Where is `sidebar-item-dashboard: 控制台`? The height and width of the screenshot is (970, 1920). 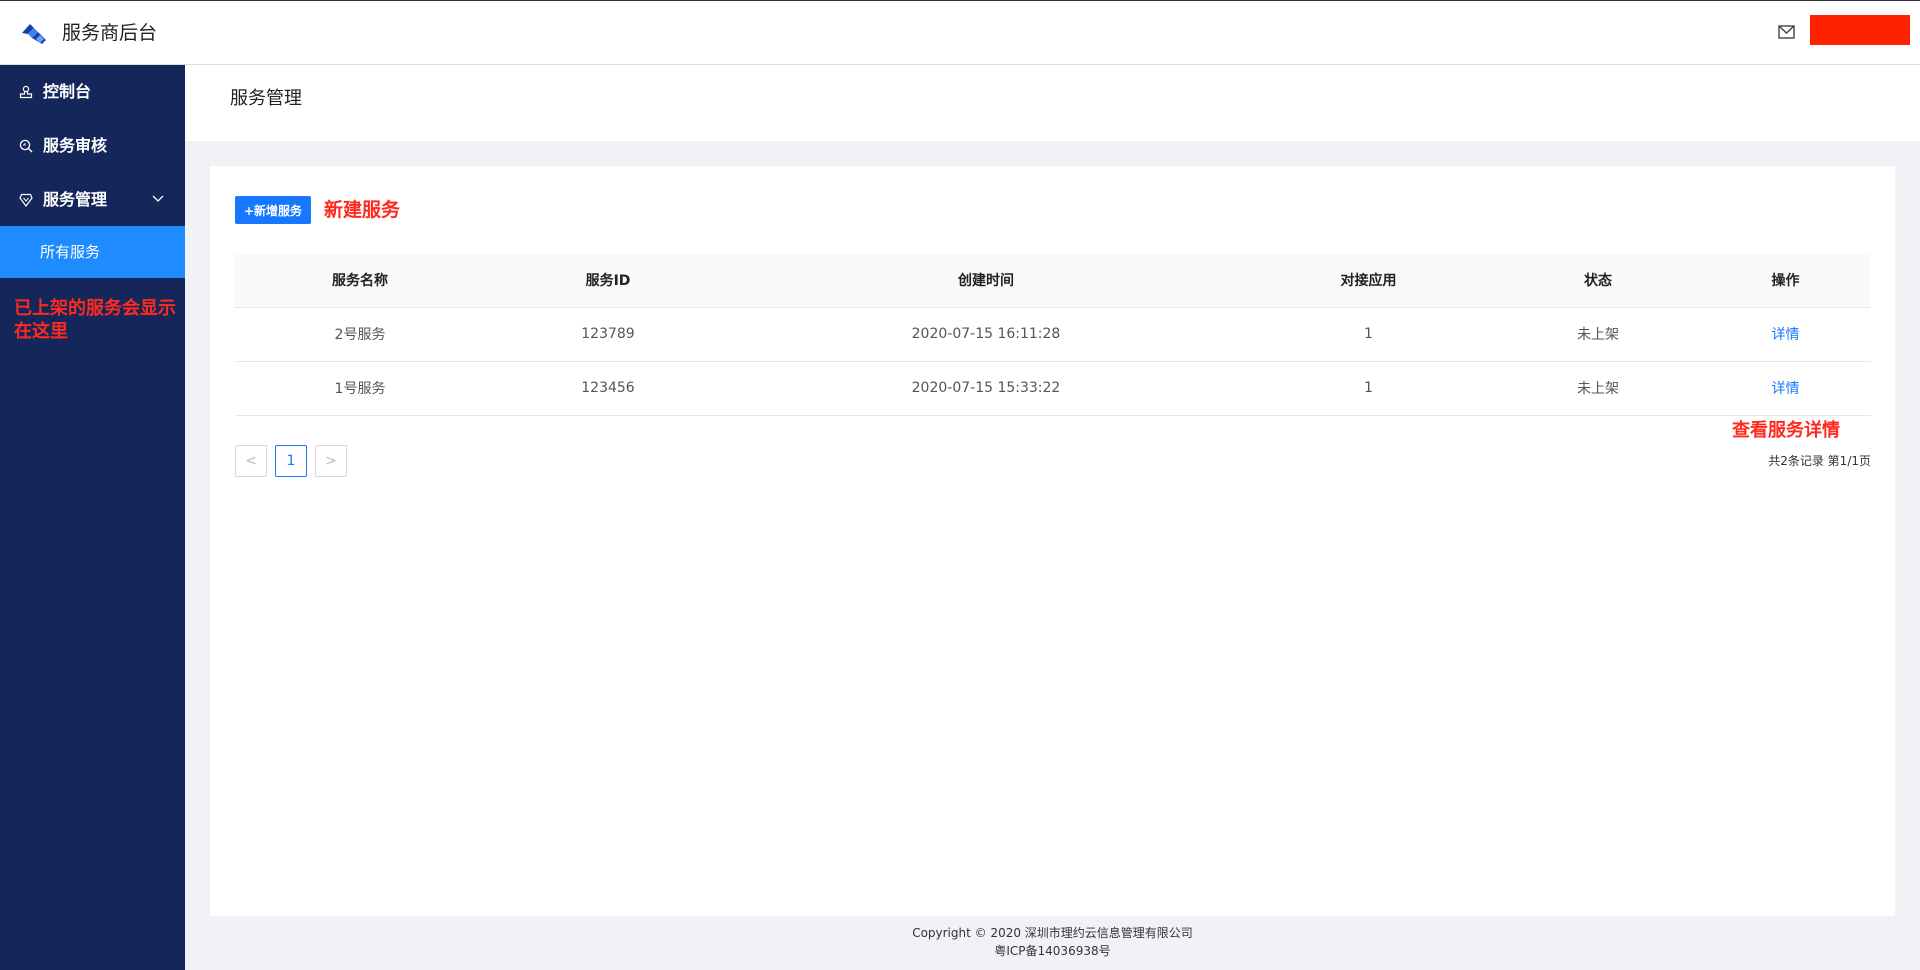
sidebar-item-dashboard: 控制台 is located at coordinates (92, 92).